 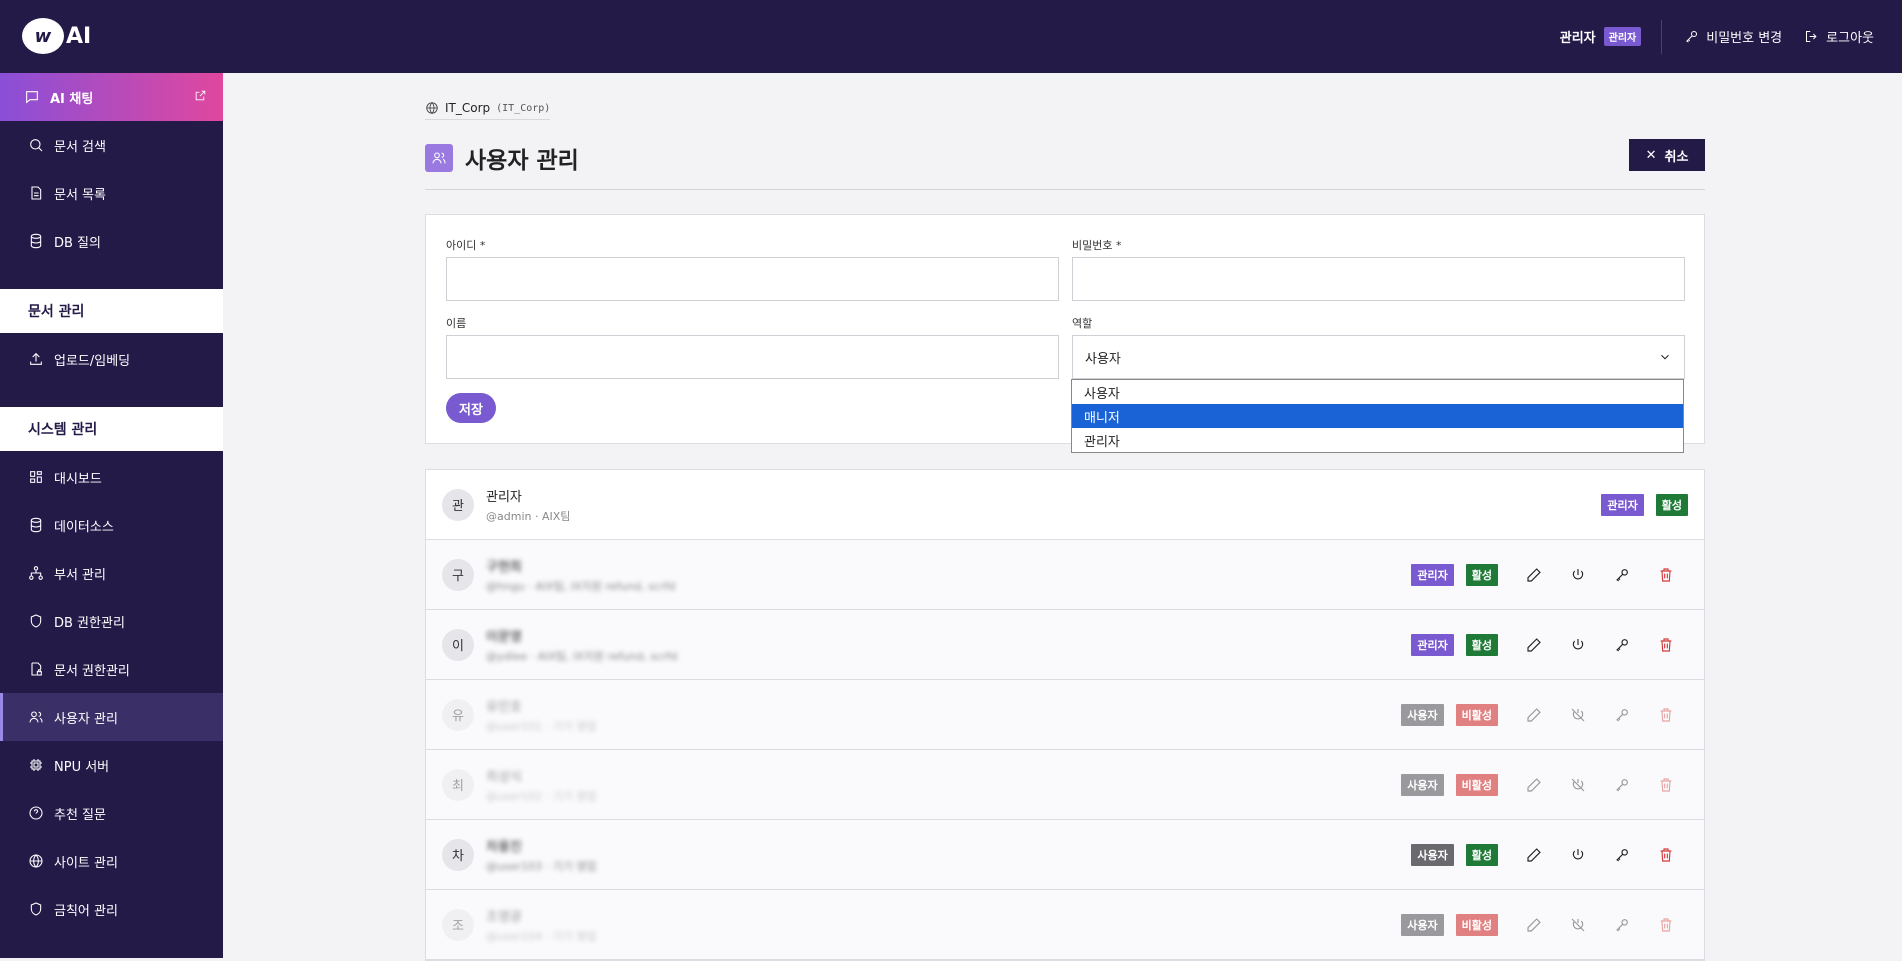 What do you see at coordinates (752, 279) in the screenshot?
I see `id-input` at bounding box center [752, 279].